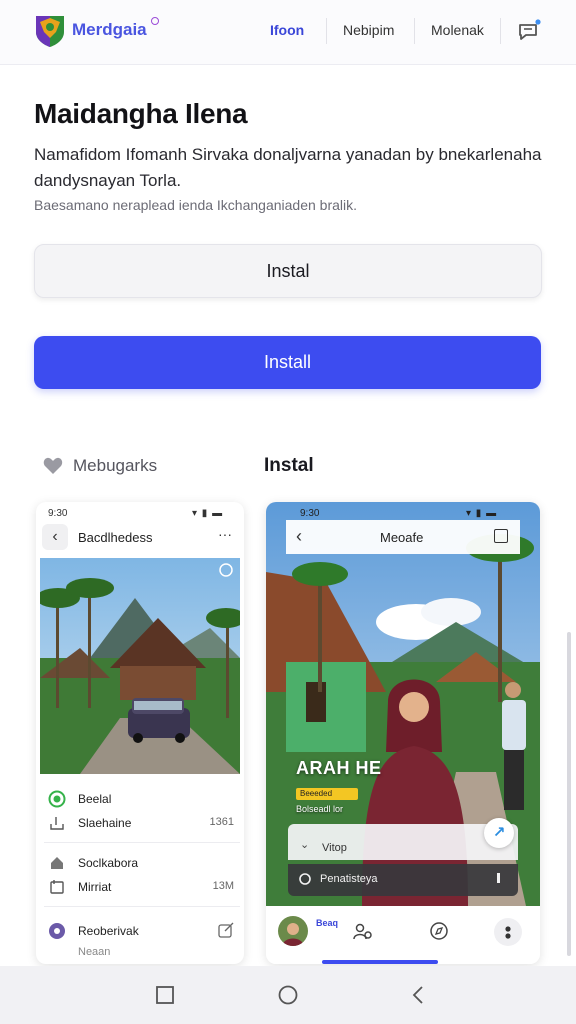  I want to click on home-icon, so click(288, 995).